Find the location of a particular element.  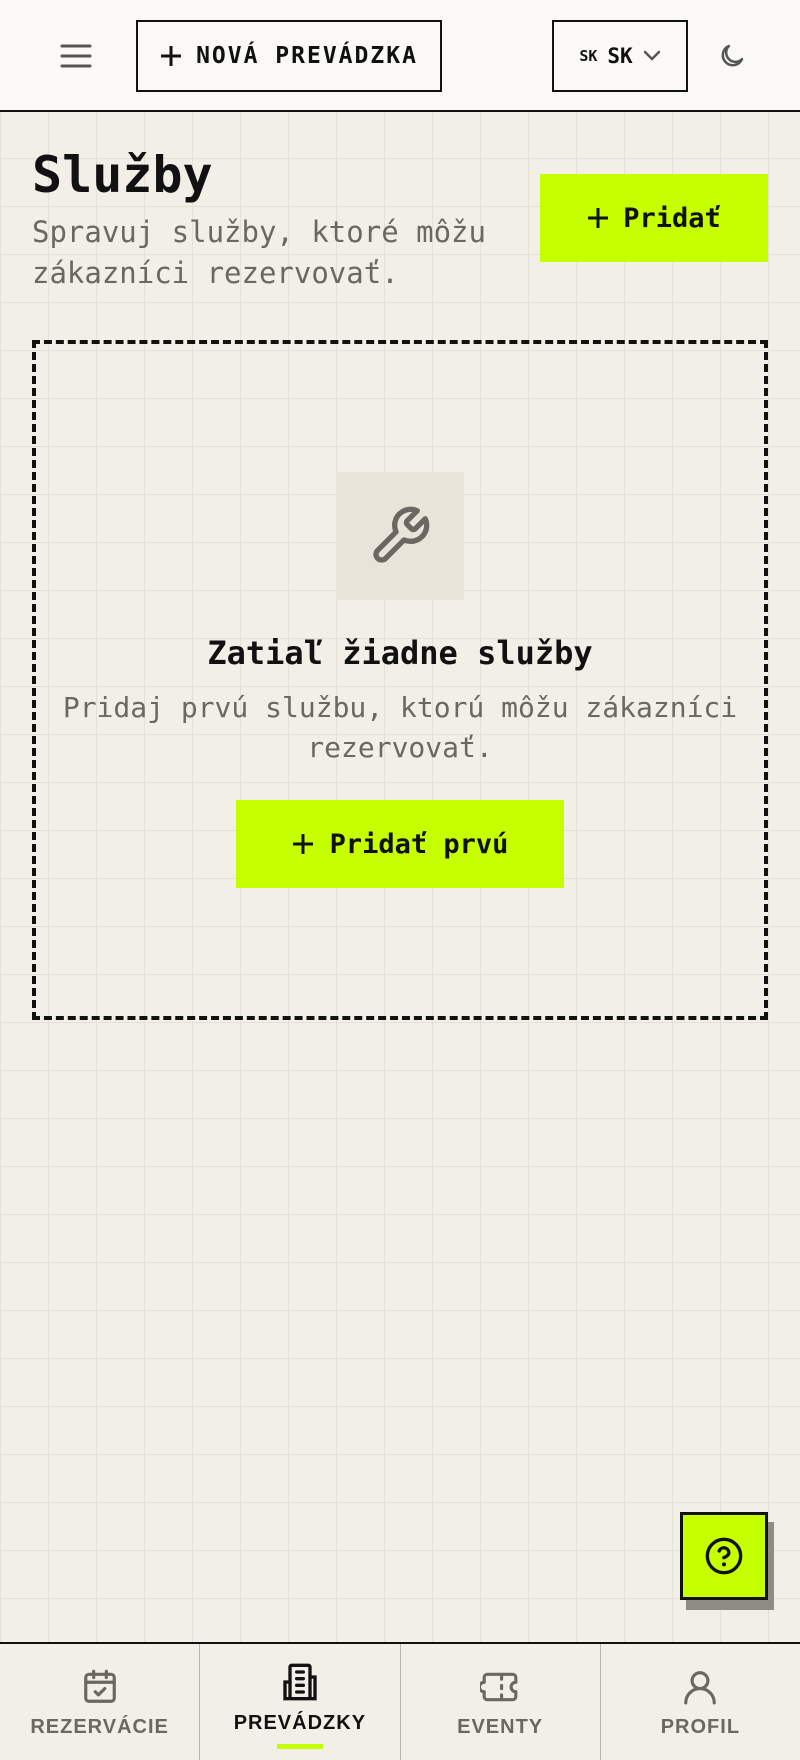

theme-toggle-button is located at coordinates (732, 56).